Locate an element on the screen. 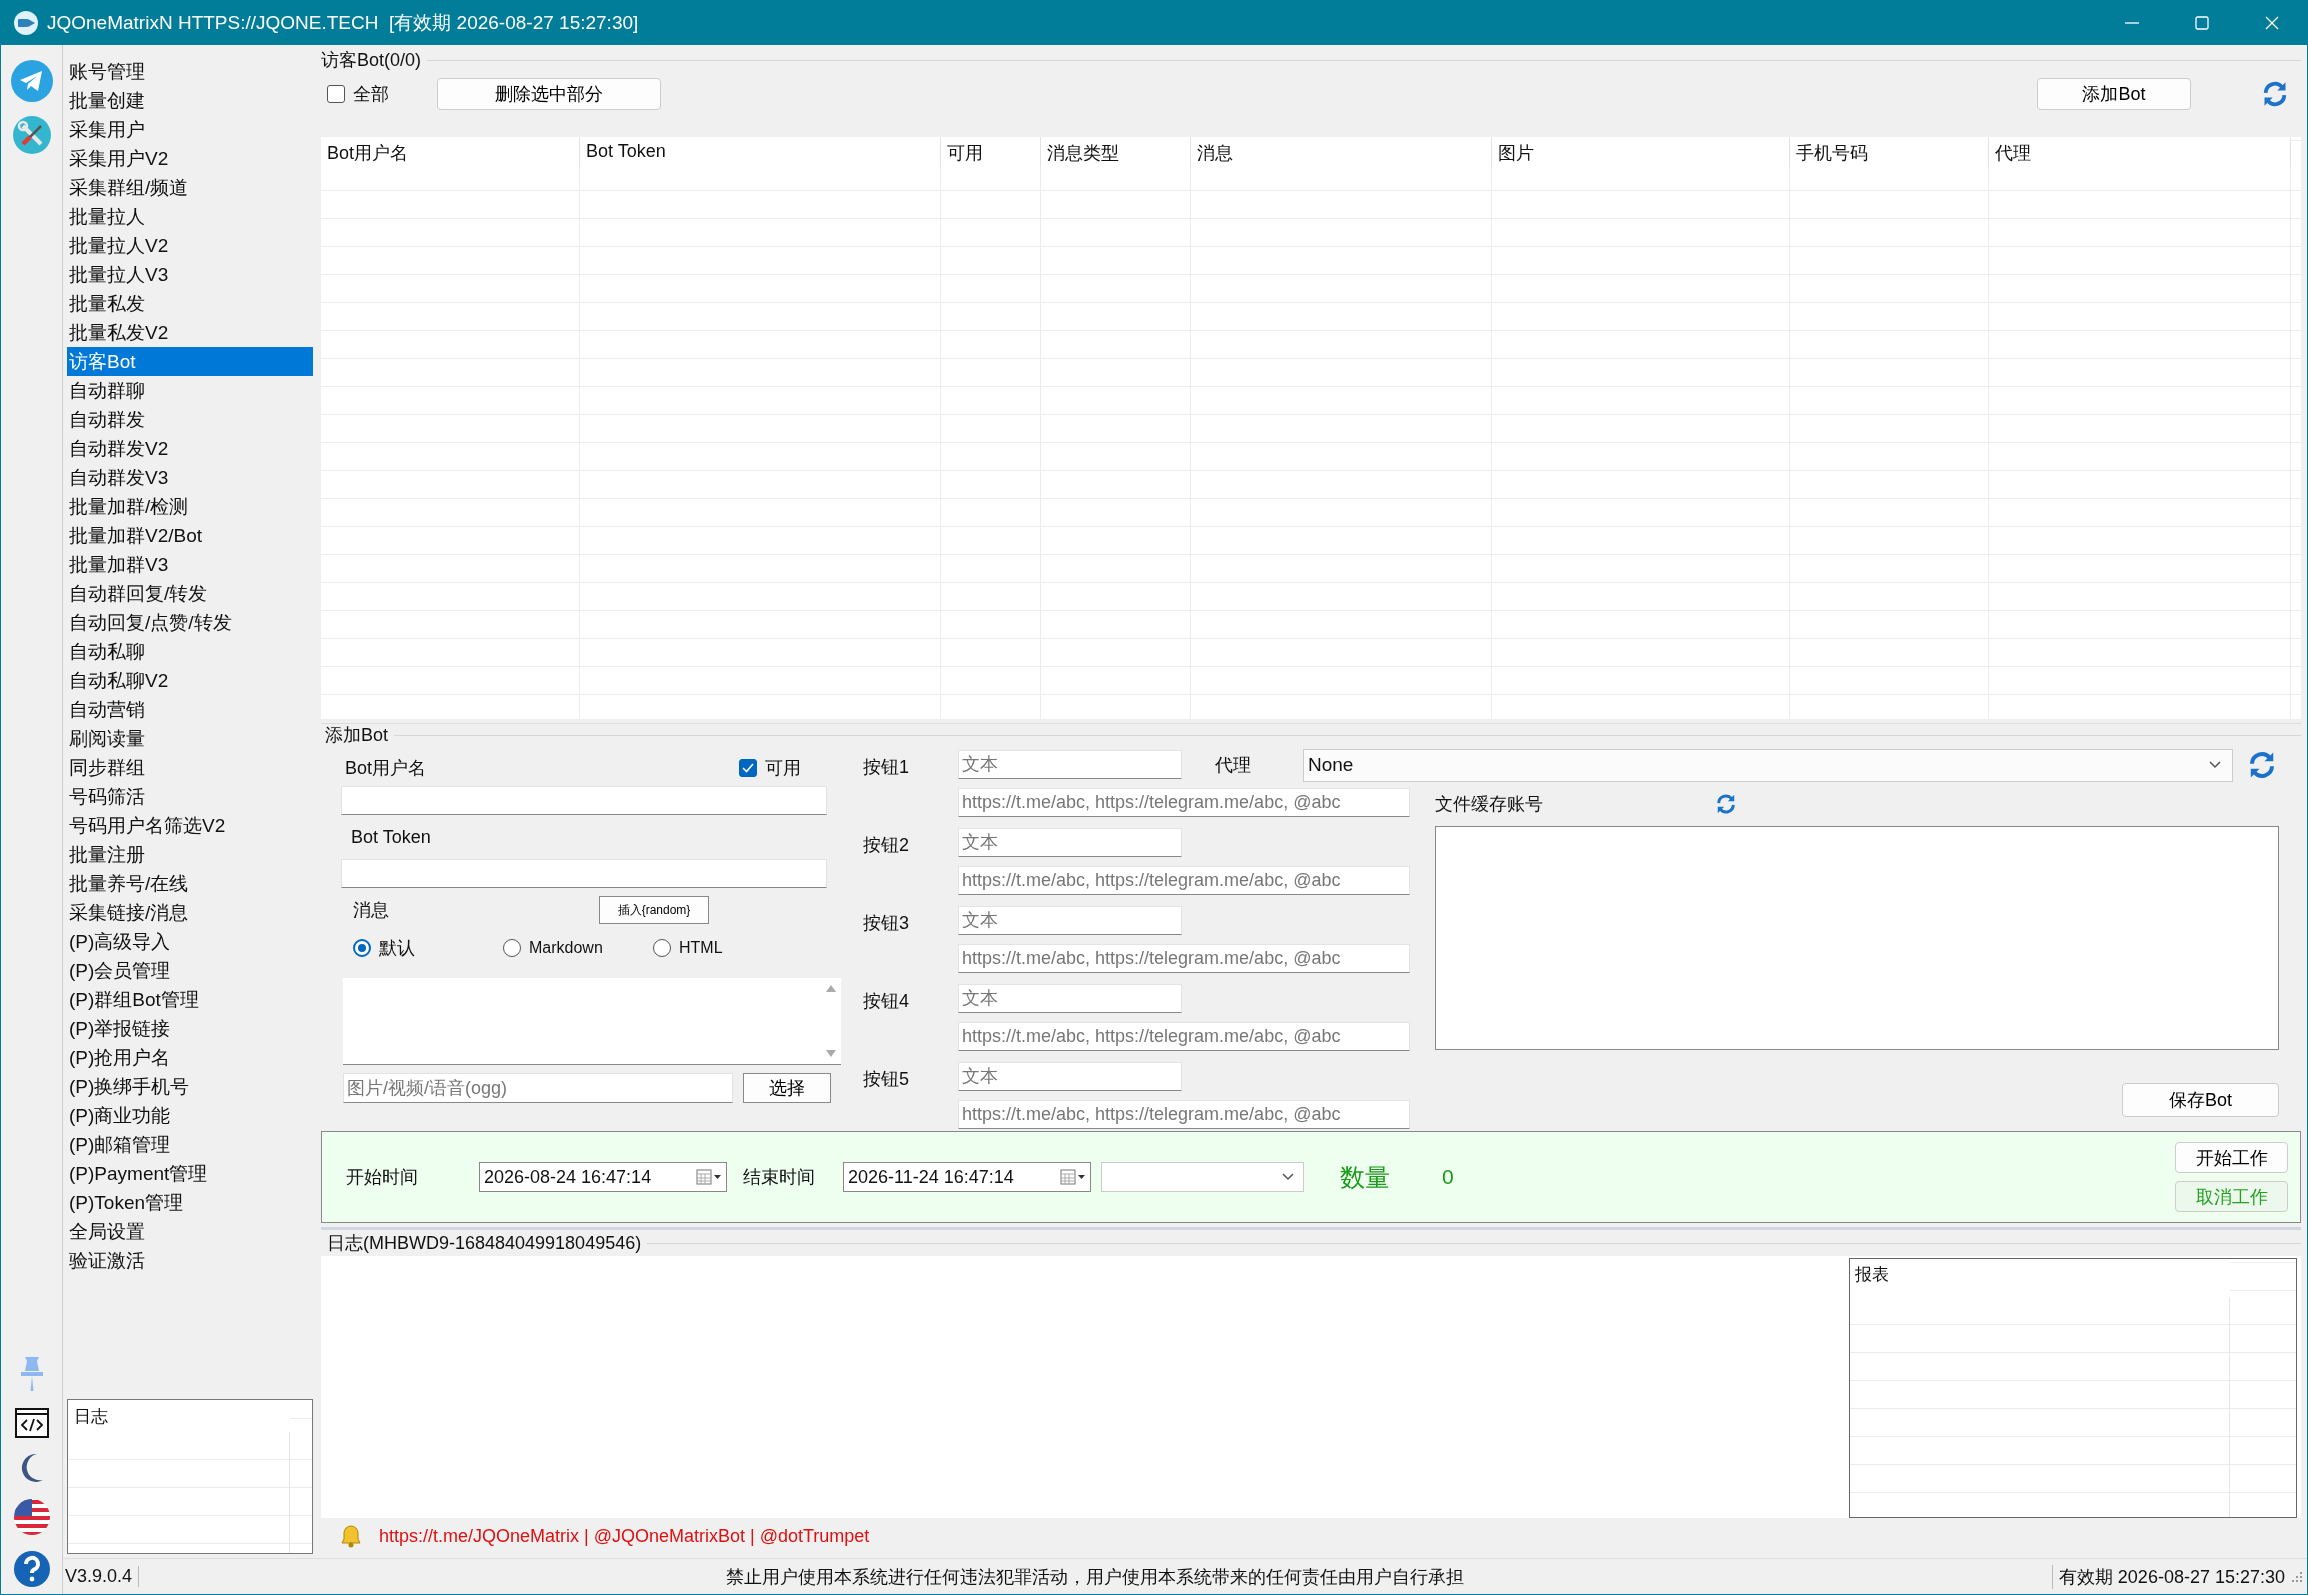 The height and width of the screenshot is (1595, 2308). menu-item: (P)会员管理 is located at coordinates (190, 970).